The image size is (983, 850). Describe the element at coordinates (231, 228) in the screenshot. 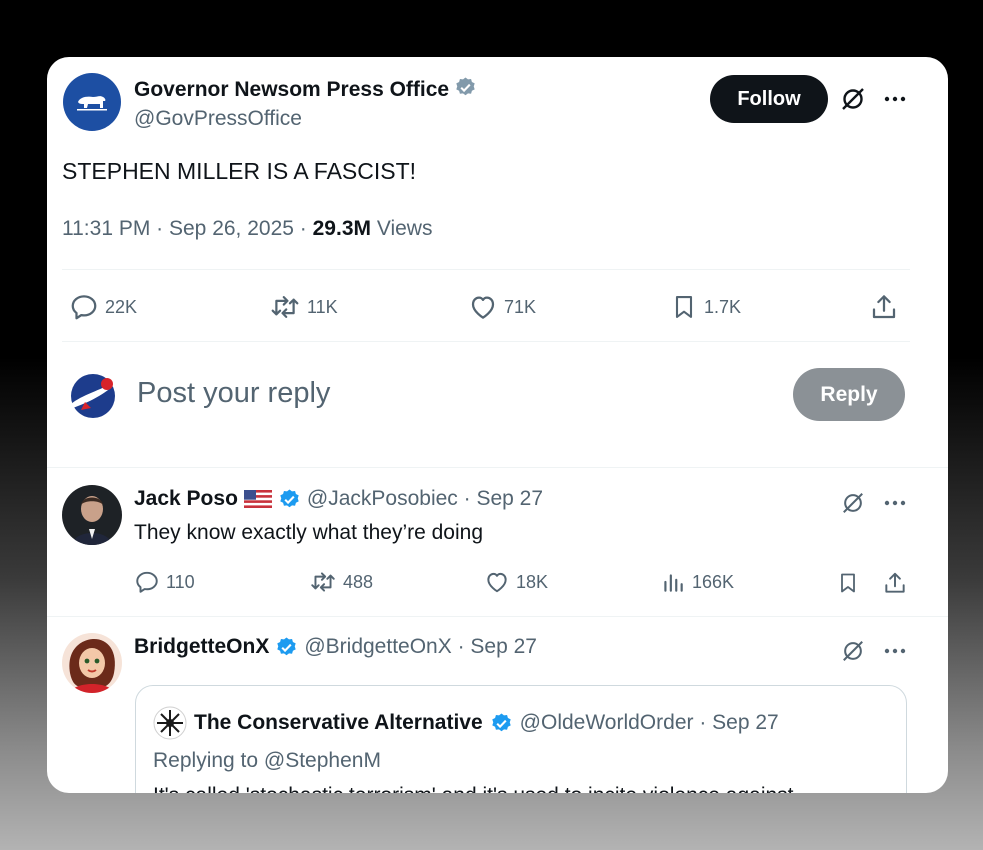

I see `tweet-date: Sep 26, 2025` at that location.